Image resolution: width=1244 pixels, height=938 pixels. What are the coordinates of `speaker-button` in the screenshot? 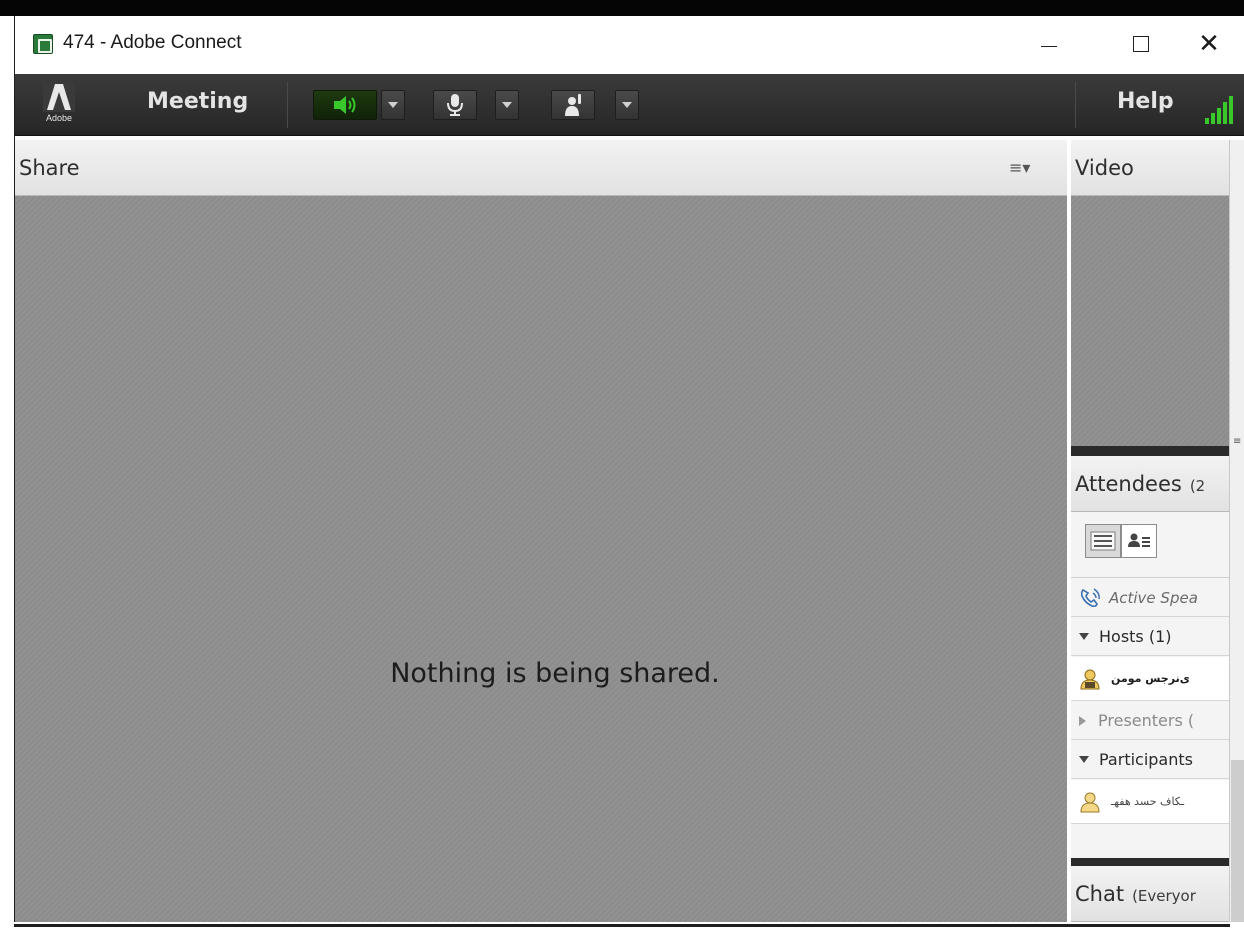 It's located at (345, 105).